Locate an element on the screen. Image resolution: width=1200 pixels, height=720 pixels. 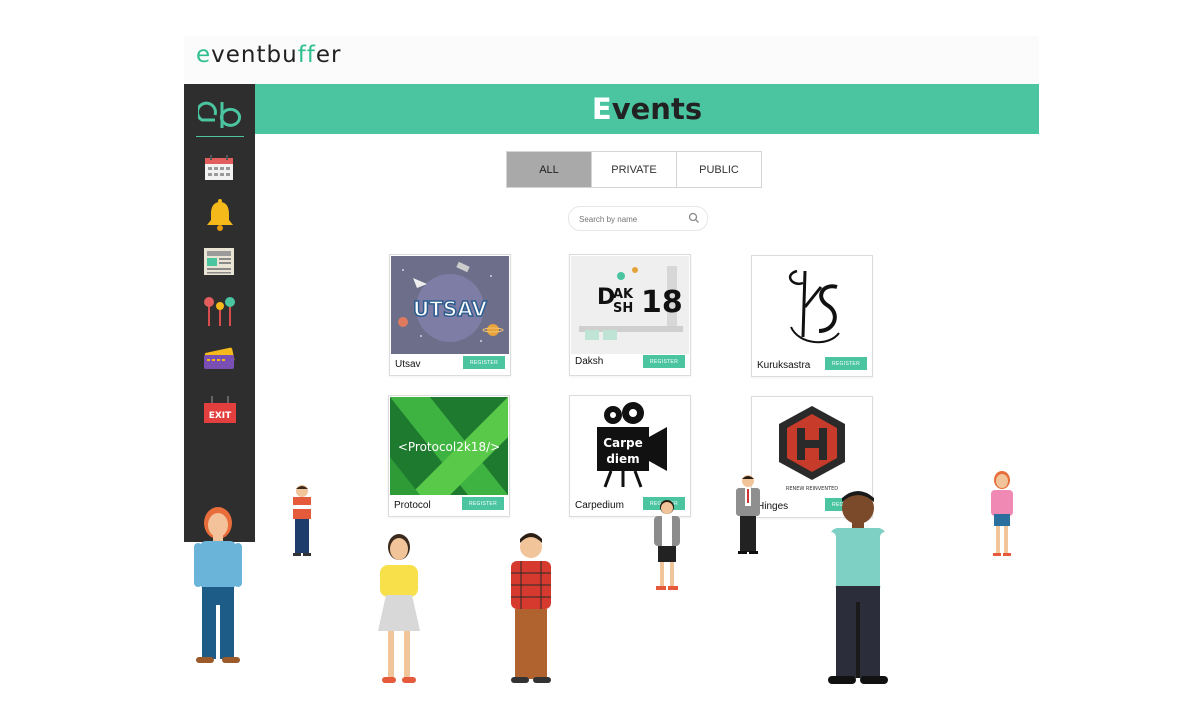
calendar-icon is located at coordinates (219, 167).